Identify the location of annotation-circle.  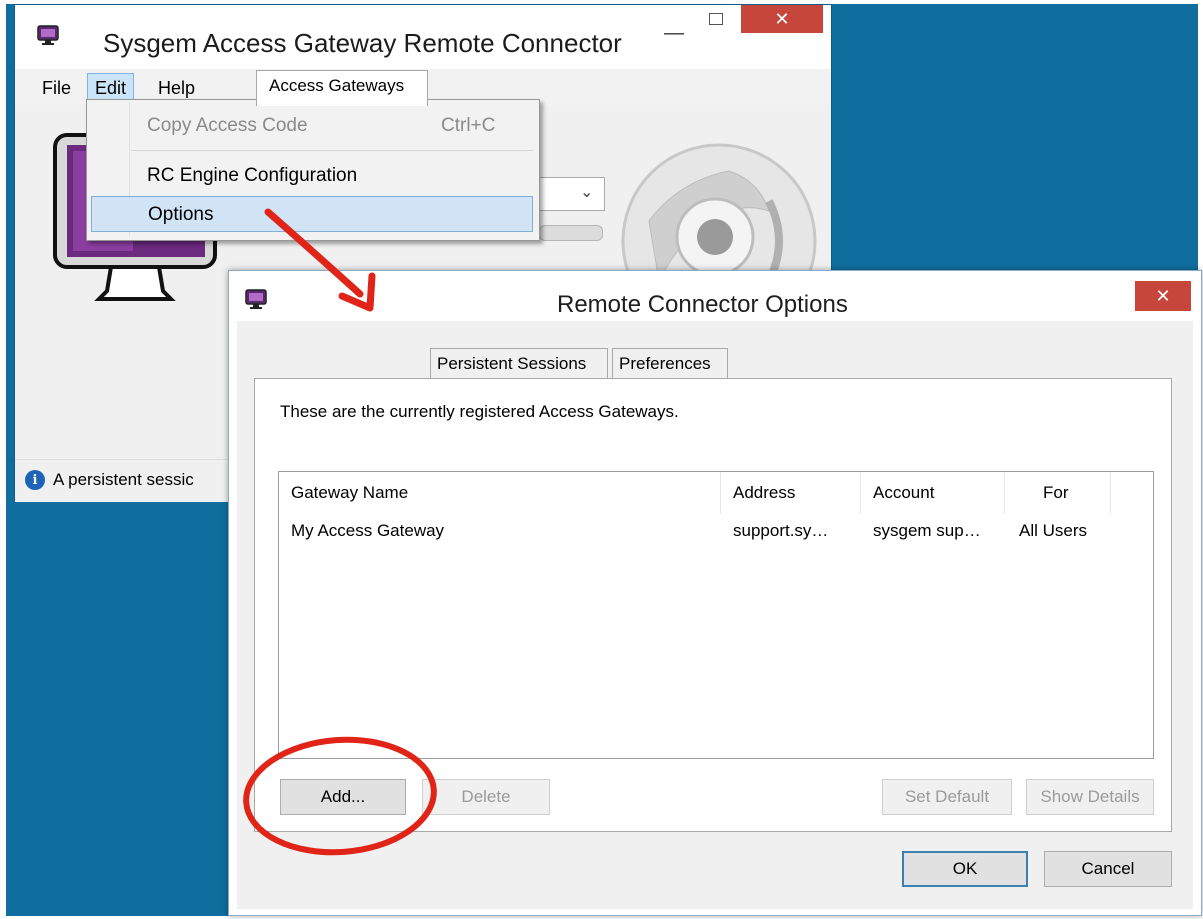
(340, 796).